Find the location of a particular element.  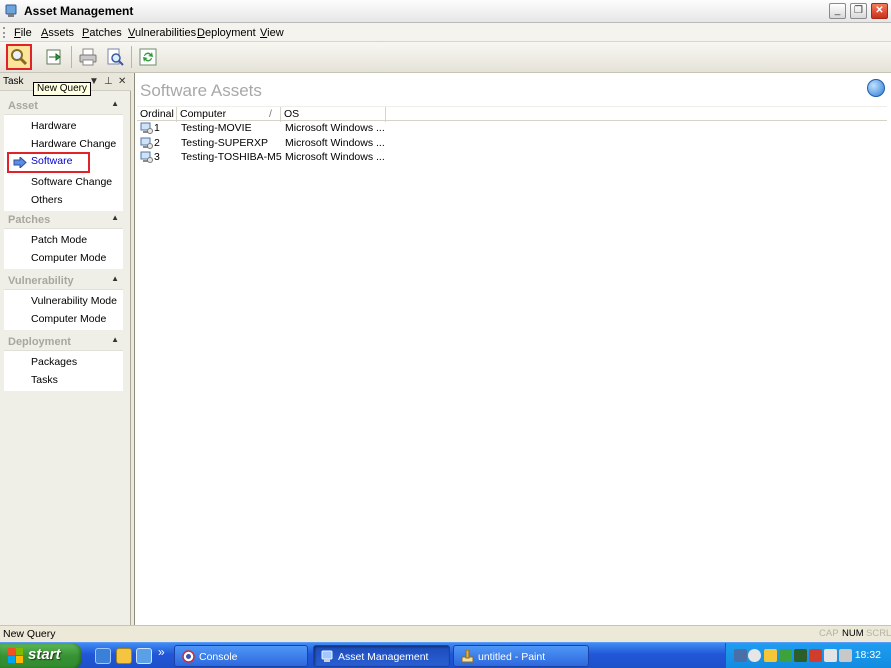

show-desktop-icon is located at coordinates (144, 656).